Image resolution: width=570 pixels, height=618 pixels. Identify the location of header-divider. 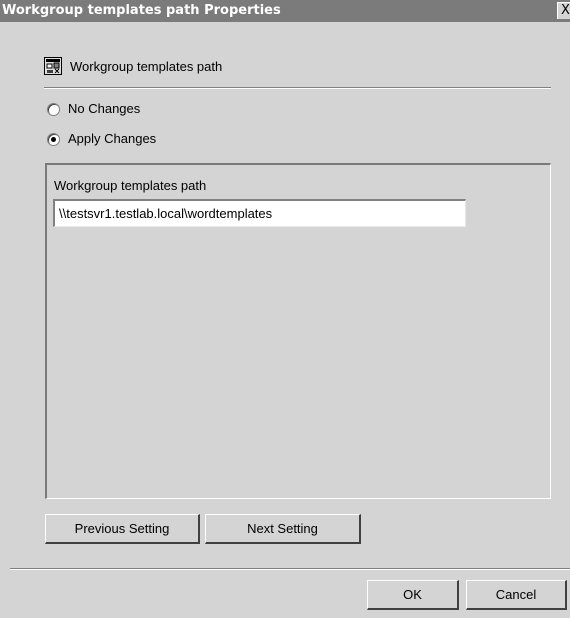
(297, 88).